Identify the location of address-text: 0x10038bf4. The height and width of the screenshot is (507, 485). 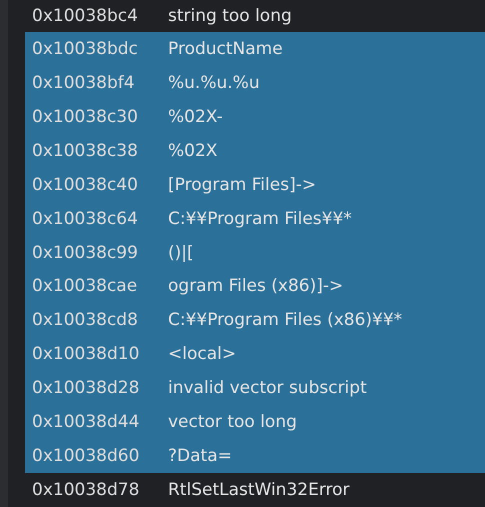
(84, 82).